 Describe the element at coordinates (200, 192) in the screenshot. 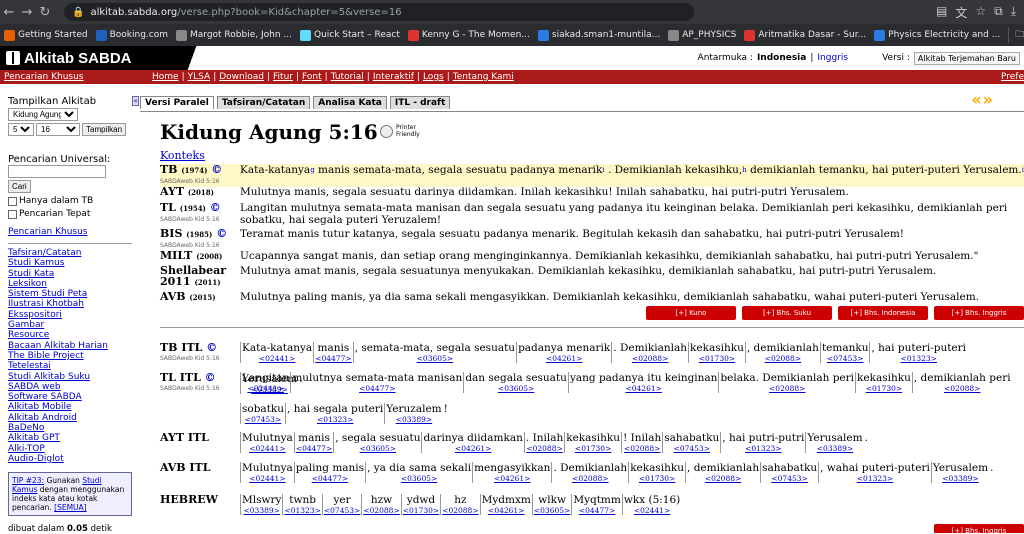

I see `version-label: AYT (2018)` at that location.